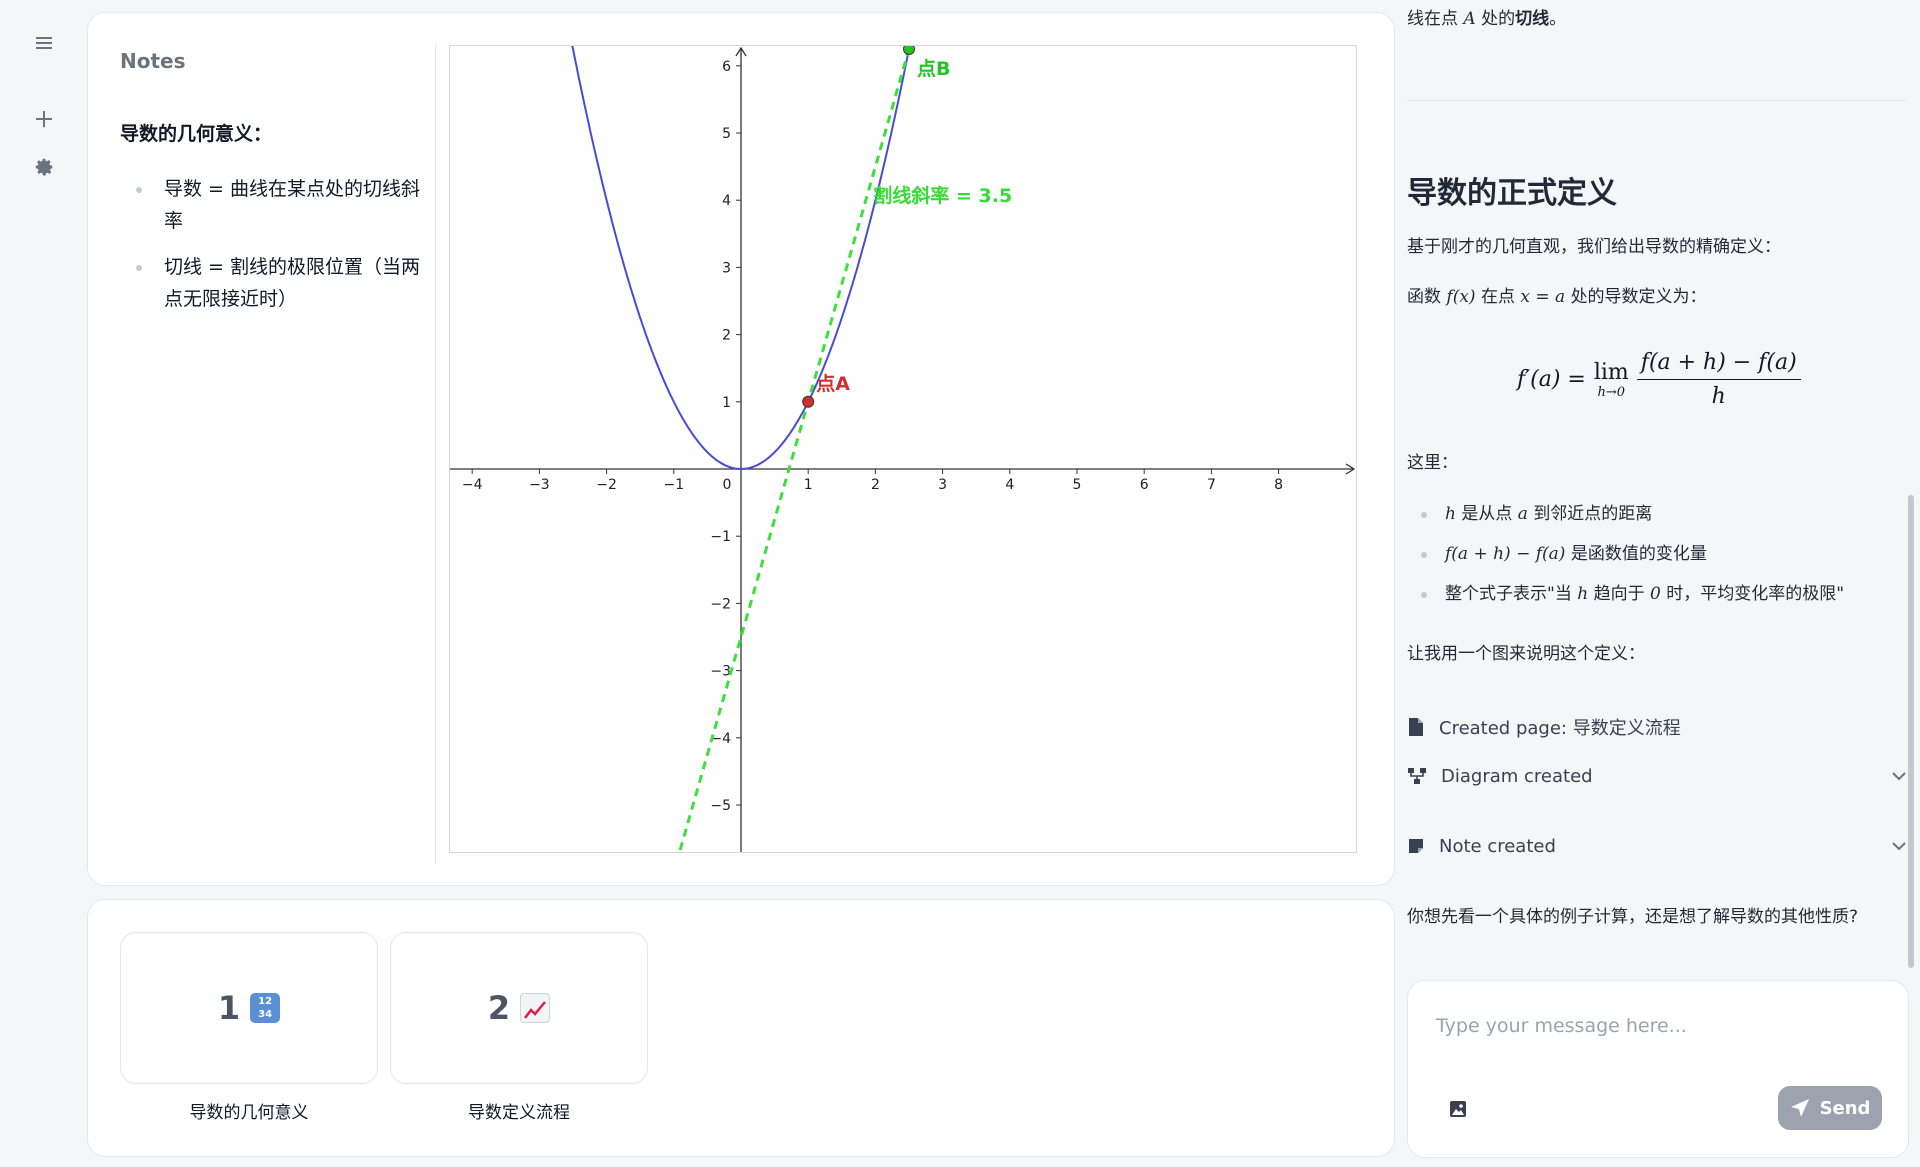 This screenshot has height=1167, width=1920. Describe the element at coordinates (942, 195) in the screenshot. I see `slope-annotation: 割线斜率 = 3.5` at that location.